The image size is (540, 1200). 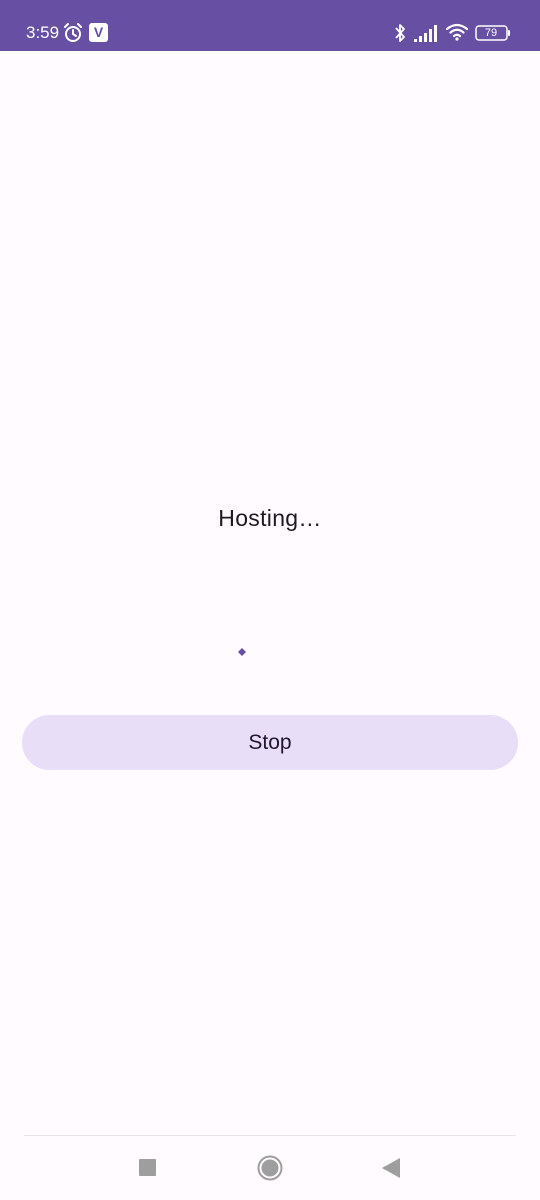 What do you see at coordinates (391, 1168) in the screenshot?
I see `back-icon` at bounding box center [391, 1168].